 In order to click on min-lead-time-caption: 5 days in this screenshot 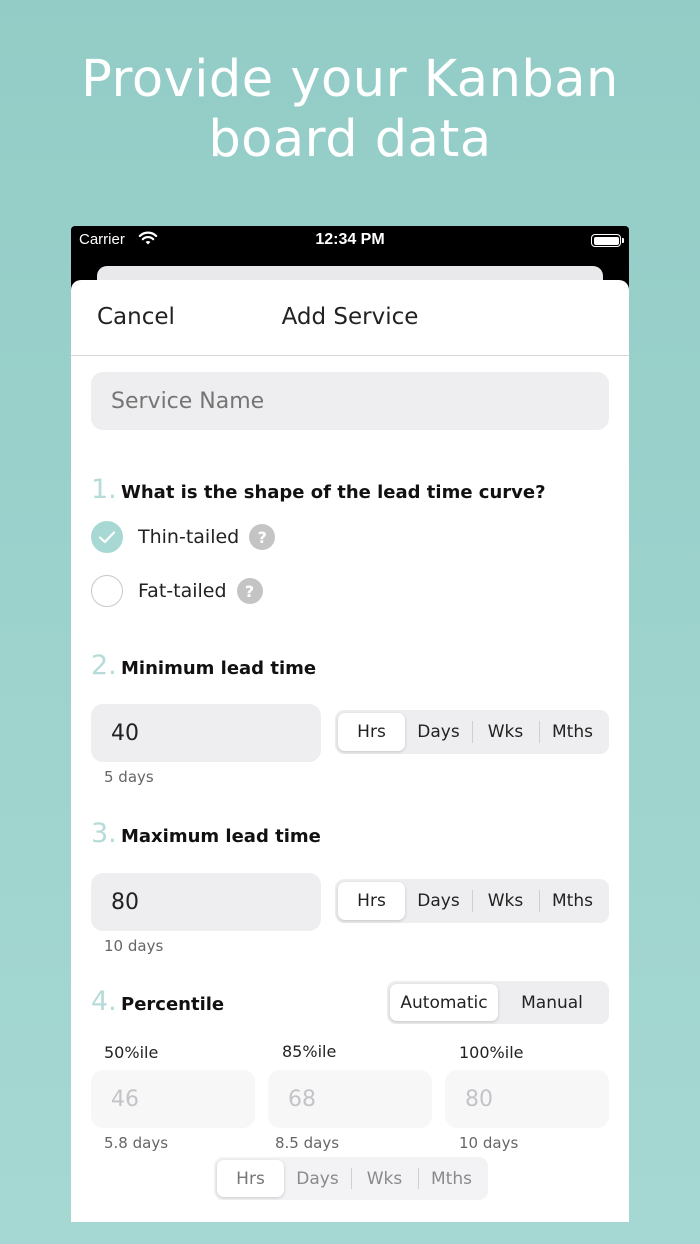, I will do `click(129, 777)`.